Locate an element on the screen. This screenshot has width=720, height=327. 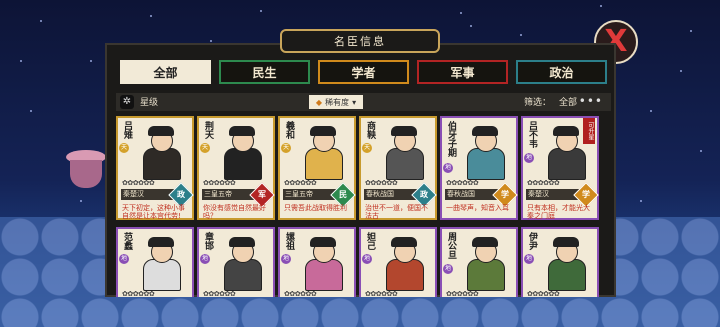
minister-name: 周公旦 is located at coordinates (451, 245).